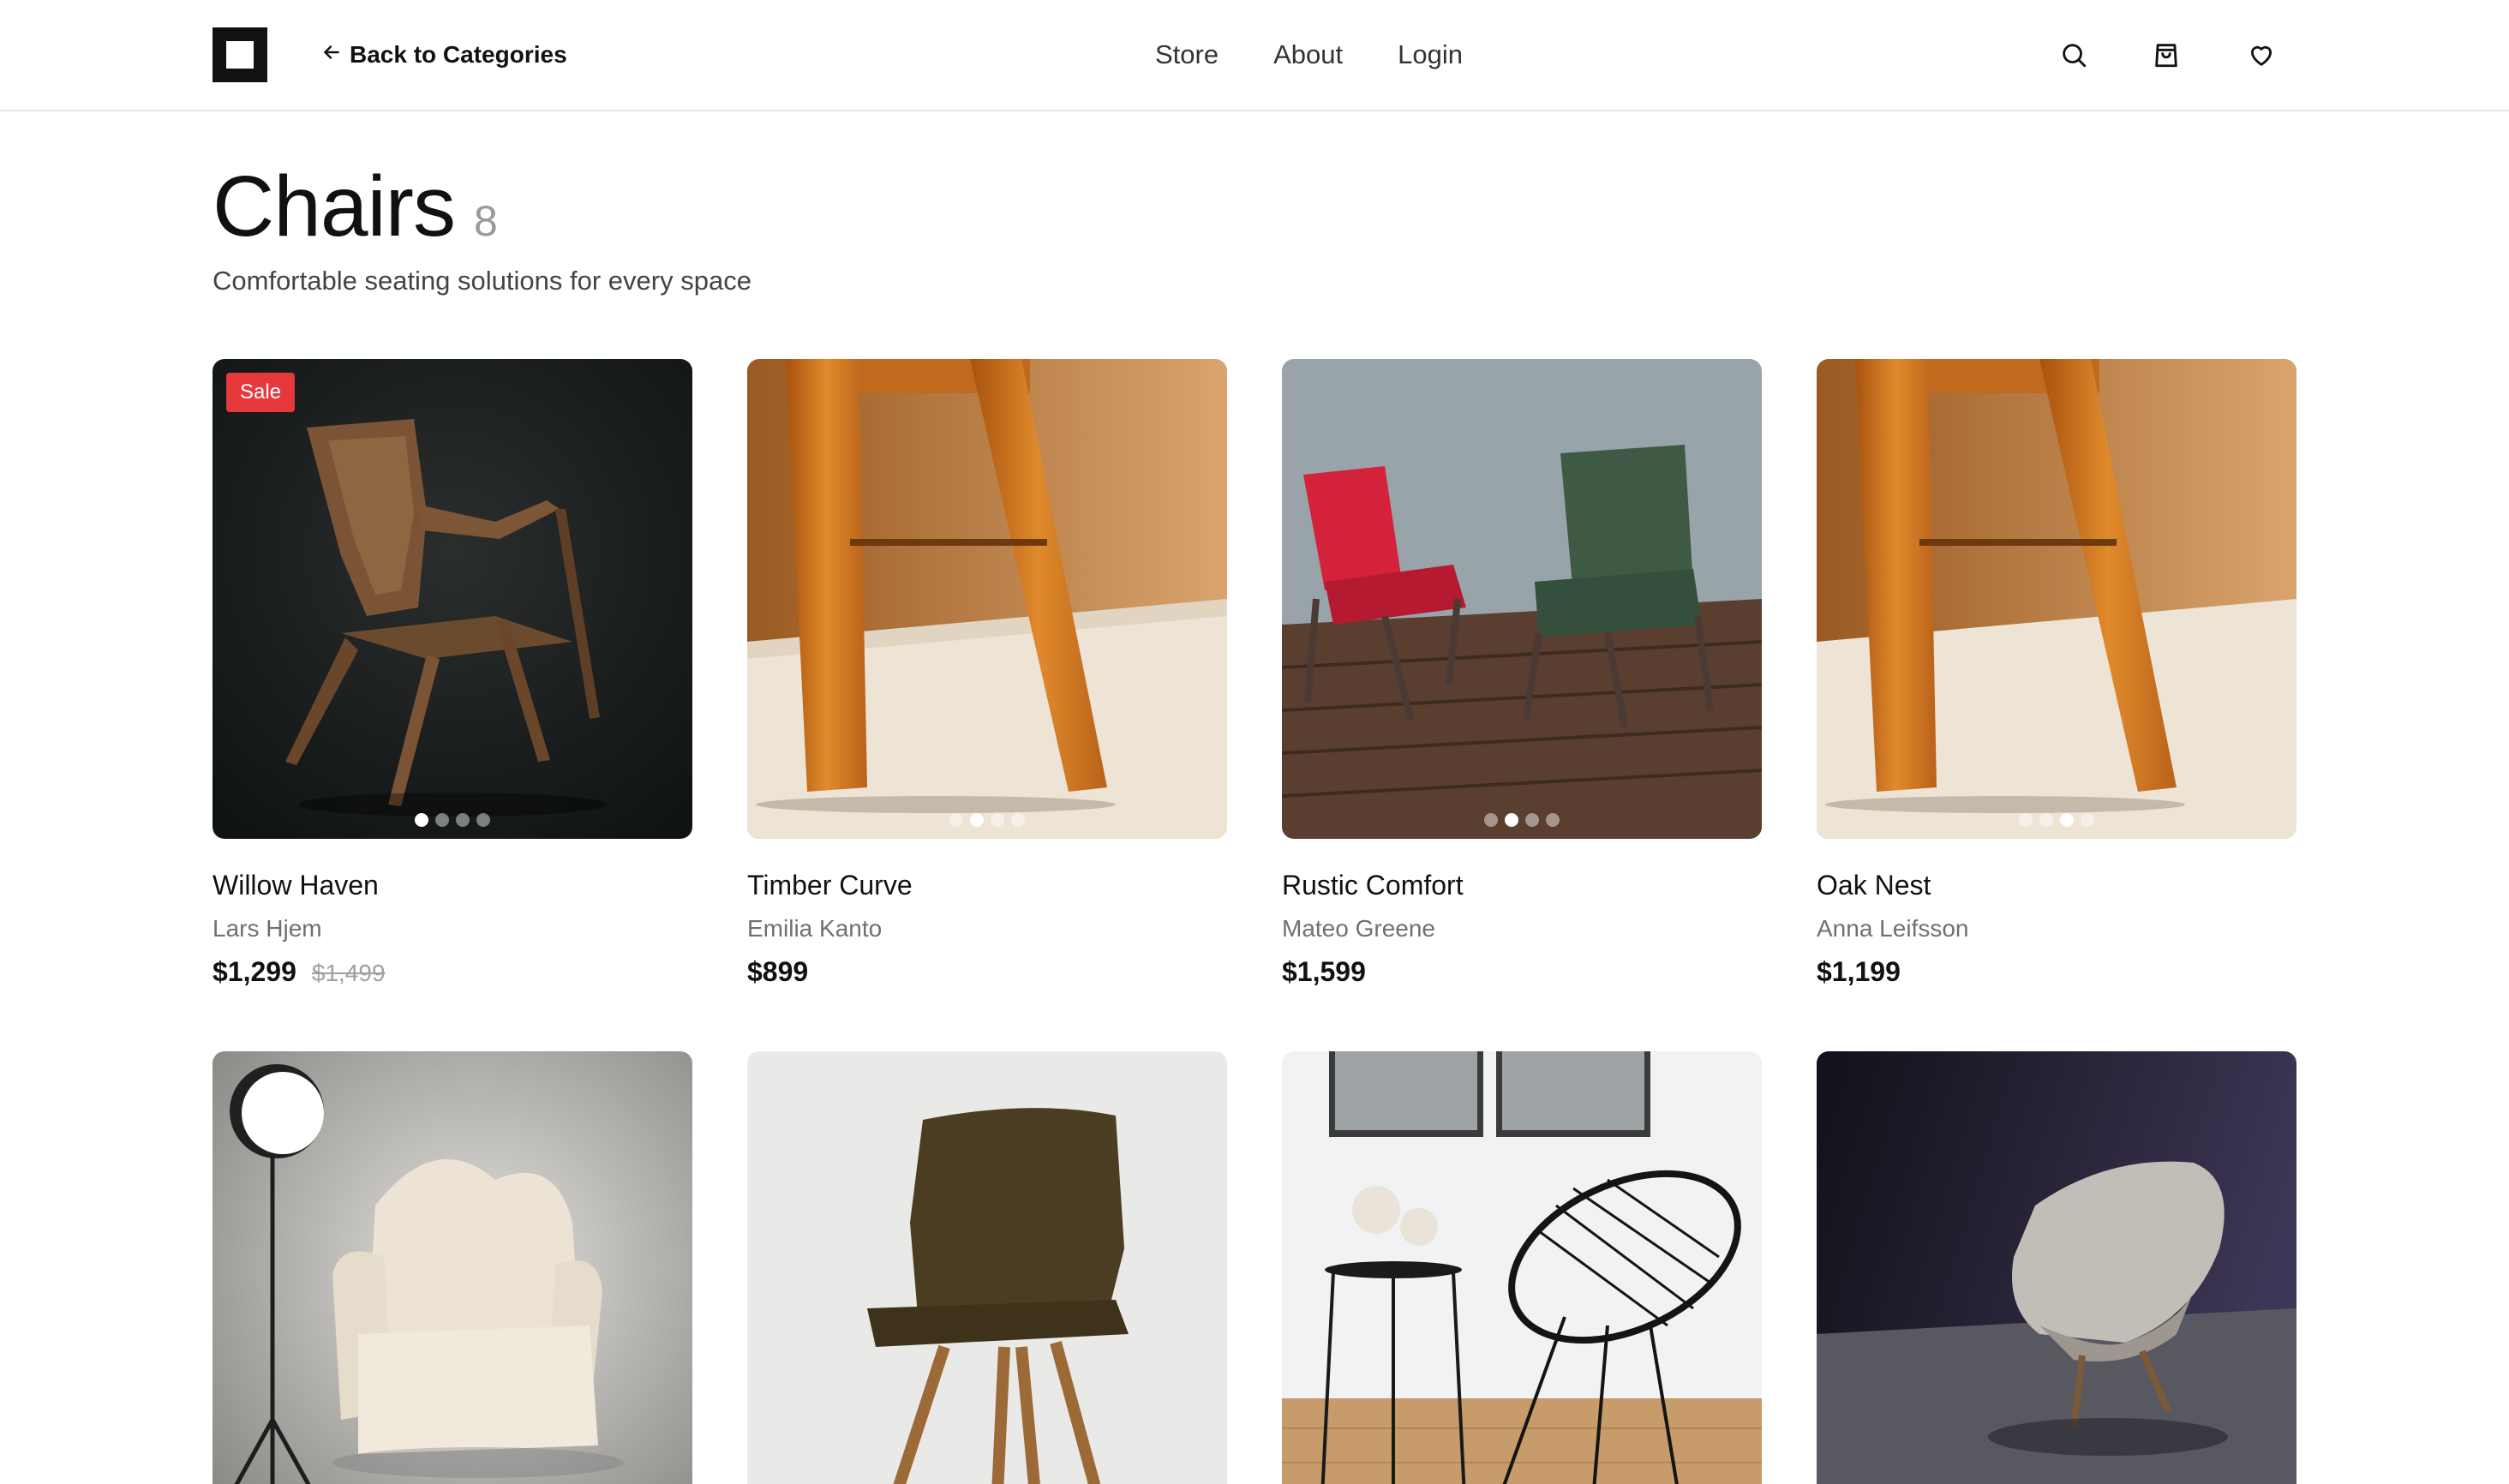 Image resolution: width=2509 pixels, height=1484 pixels. What do you see at coordinates (1359, 928) in the screenshot?
I see `product-designer: Mateo Greene` at bounding box center [1359, 928].